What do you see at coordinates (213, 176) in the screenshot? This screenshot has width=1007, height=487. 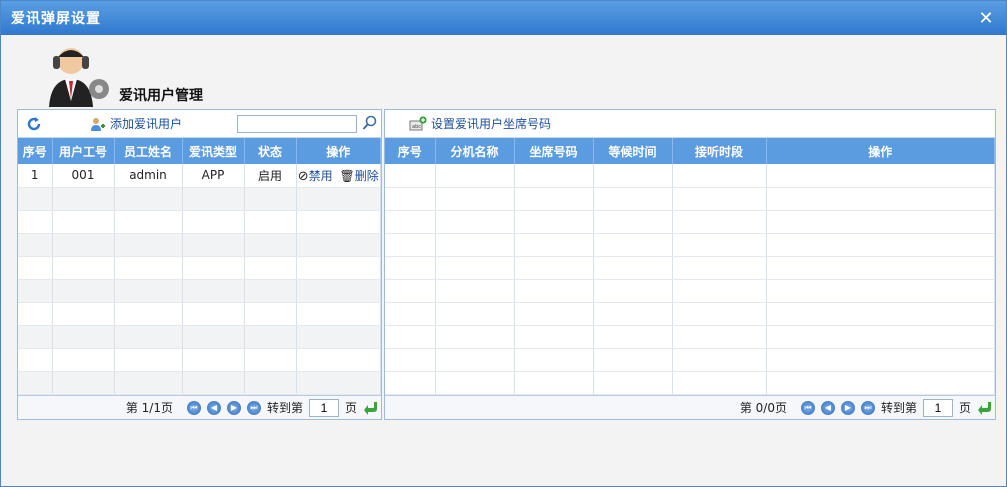 I see `cell-type: APP` at bounding box center [213, 176].